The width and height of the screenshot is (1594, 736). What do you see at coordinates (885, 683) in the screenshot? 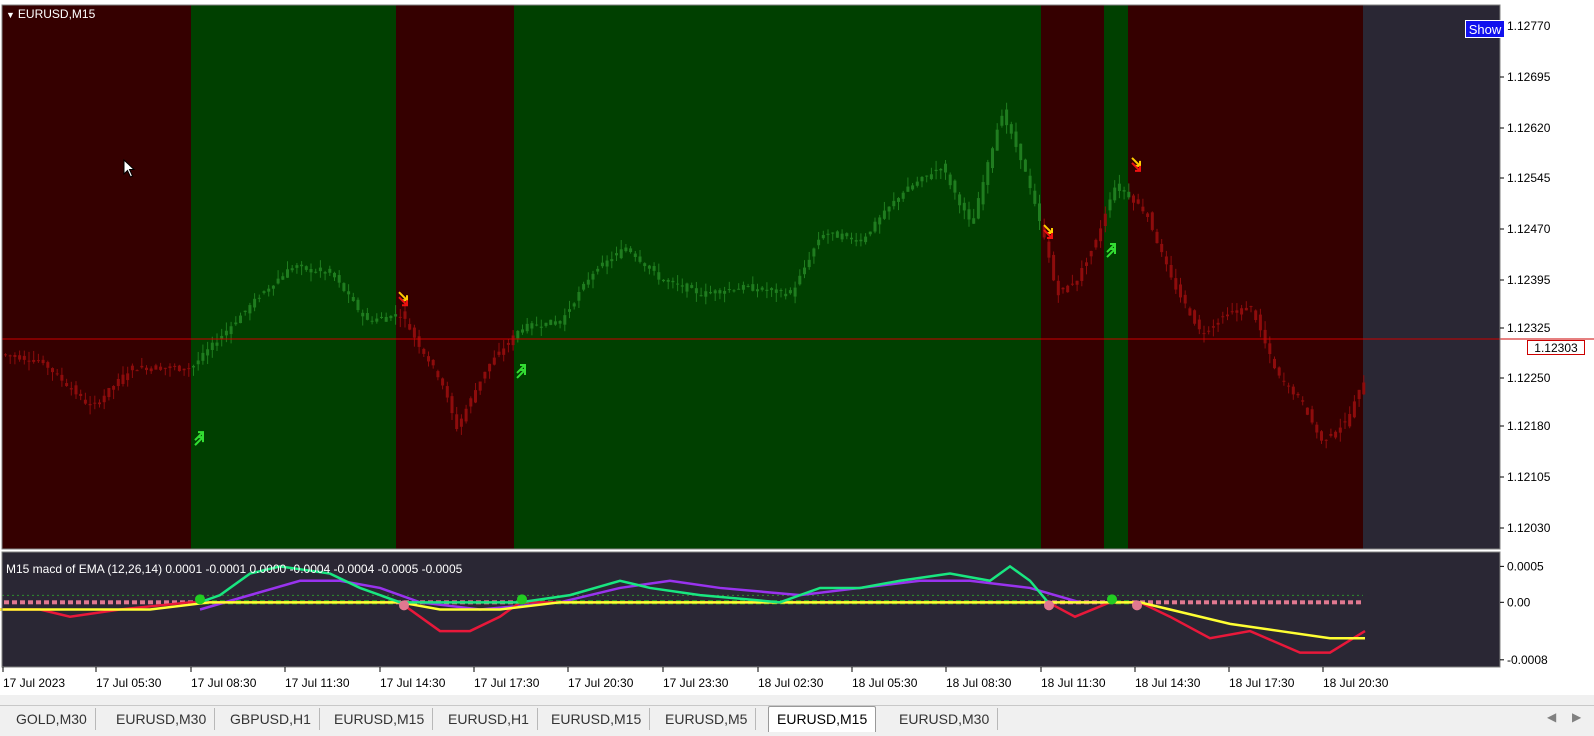
I see `time-label: 18 Jul 05:30` at bounding box center [885, 683].